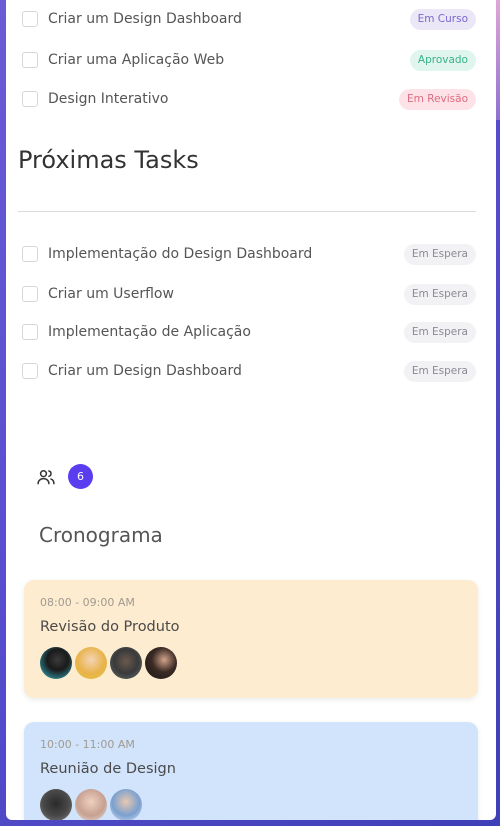 The image size is (500, 826). I want to click on task-row: Criar uma Aplicação Web Aprovado, so click(249, 60).